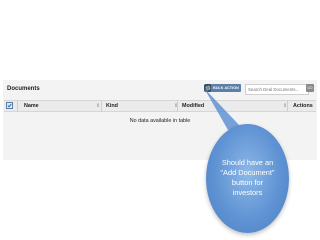 This screenshot has width=320, height=240. I want to click on column-header-modified: Modified, so click(193, 106).